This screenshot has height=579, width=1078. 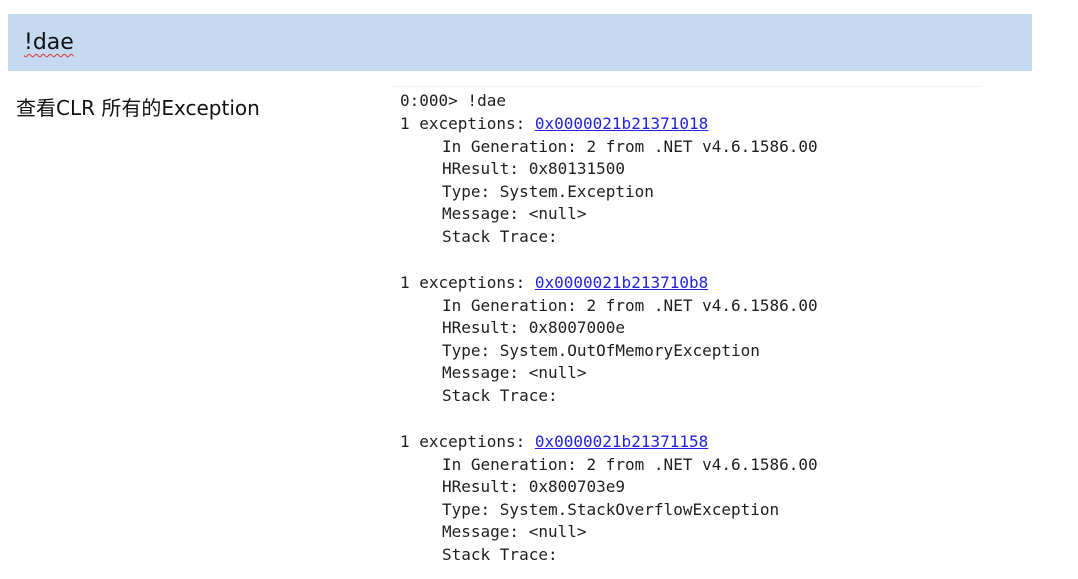 What do you see at coordinates (534, 327) in the screenshot?
I see `exception-hresult: HResult: 0x8007000e` at bounding box center [534, 327].